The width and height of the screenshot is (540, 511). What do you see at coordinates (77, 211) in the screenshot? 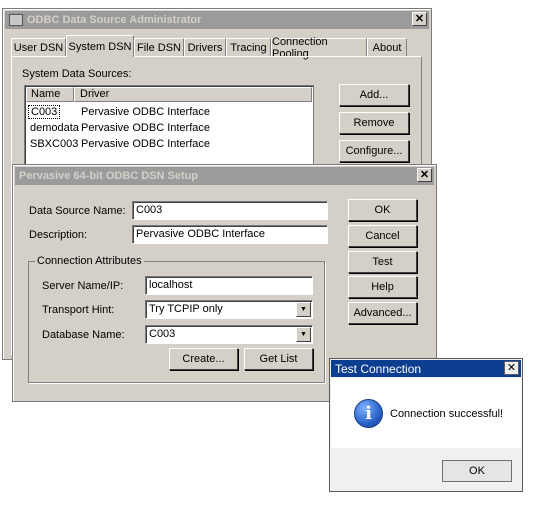
I see `dsn-label: Data Source Name:` at bounding box center [77, 211].